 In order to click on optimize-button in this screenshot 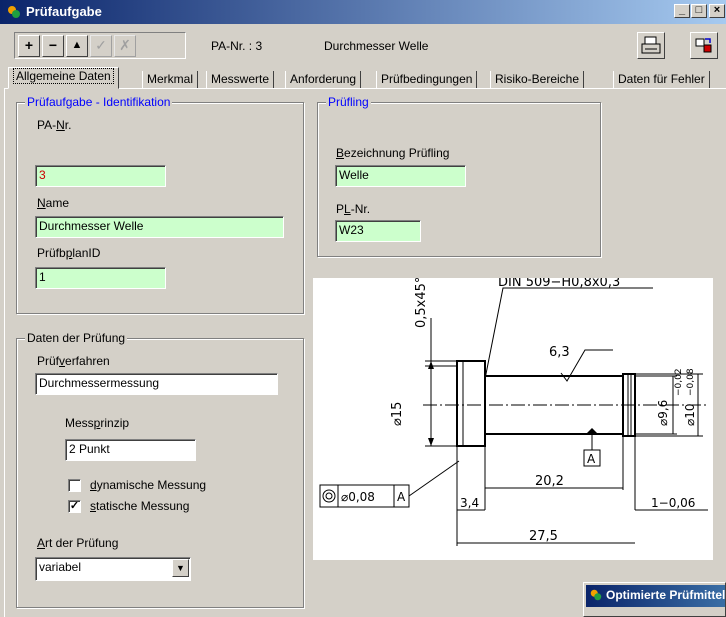, I will do `click(704, 45)`.